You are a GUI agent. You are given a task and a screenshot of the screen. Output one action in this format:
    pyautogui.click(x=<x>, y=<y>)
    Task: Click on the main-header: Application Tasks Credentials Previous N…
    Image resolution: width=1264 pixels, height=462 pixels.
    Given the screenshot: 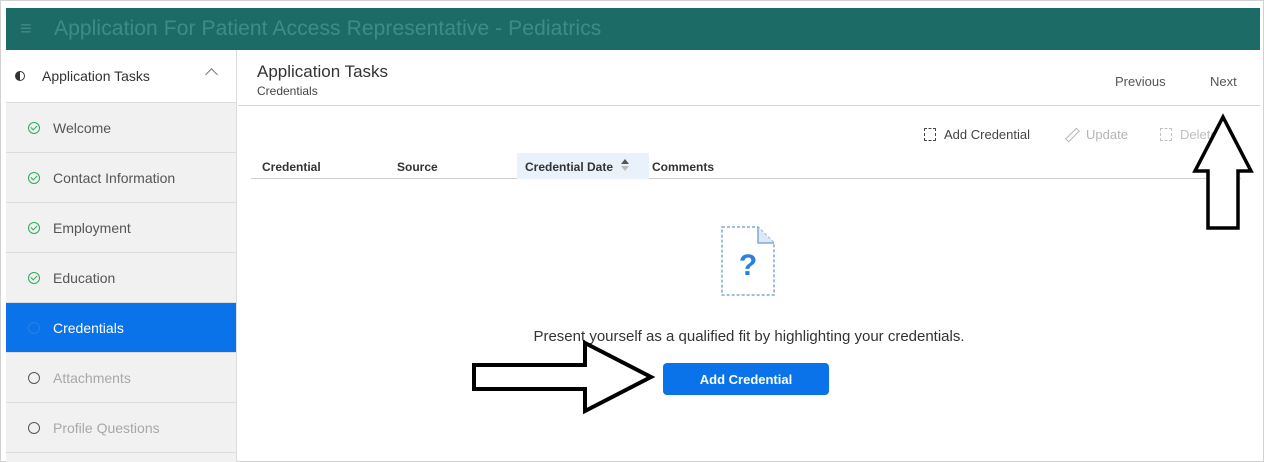 What is the action you would take?
    pyautogui.click(x=749, y=78)
    